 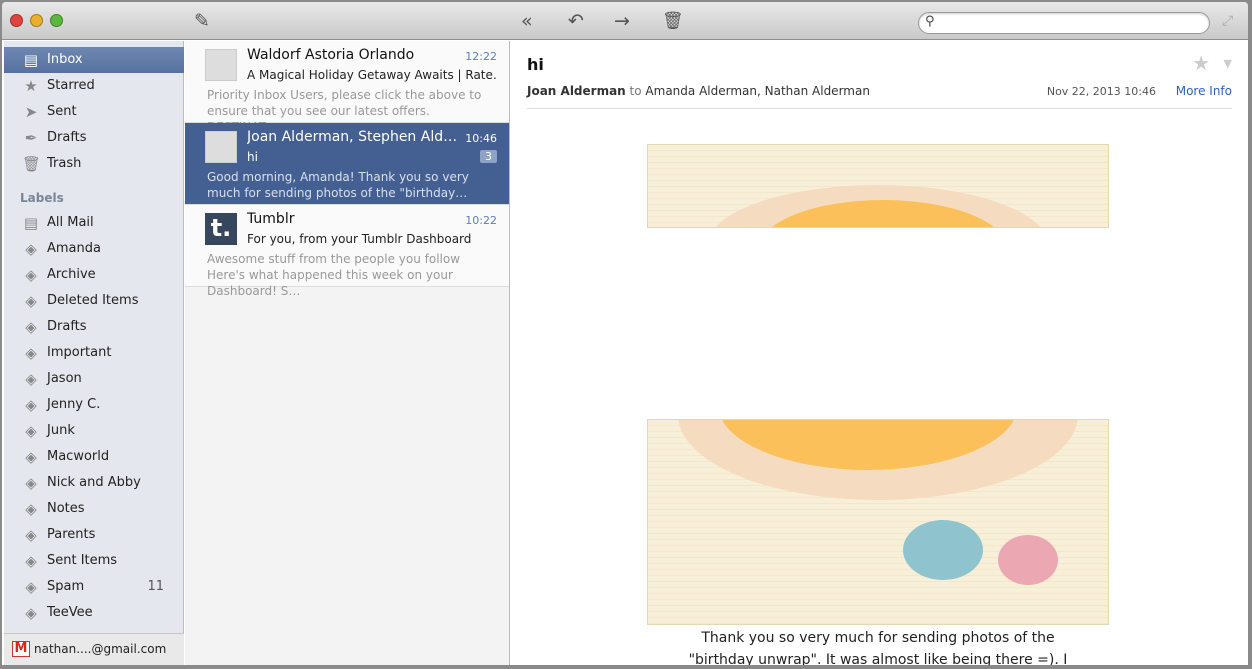 I want to click on sidebar-label-spam: ◈ Spam 11, so click(x=94, y=587).